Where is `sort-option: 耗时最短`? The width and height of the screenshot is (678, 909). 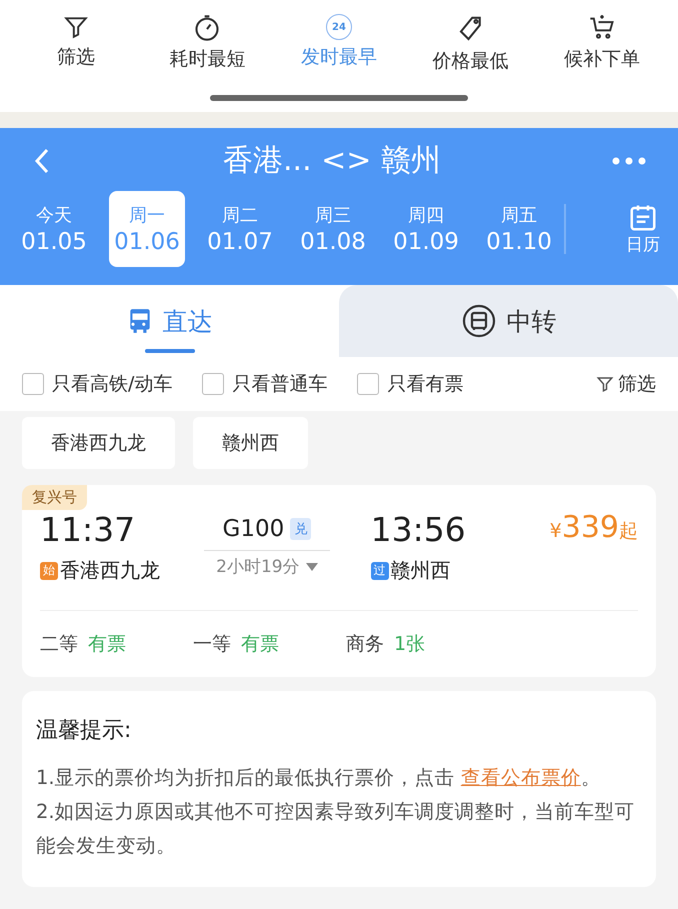
sort-option: 耗时最短 is located at coordinates (207, 49).